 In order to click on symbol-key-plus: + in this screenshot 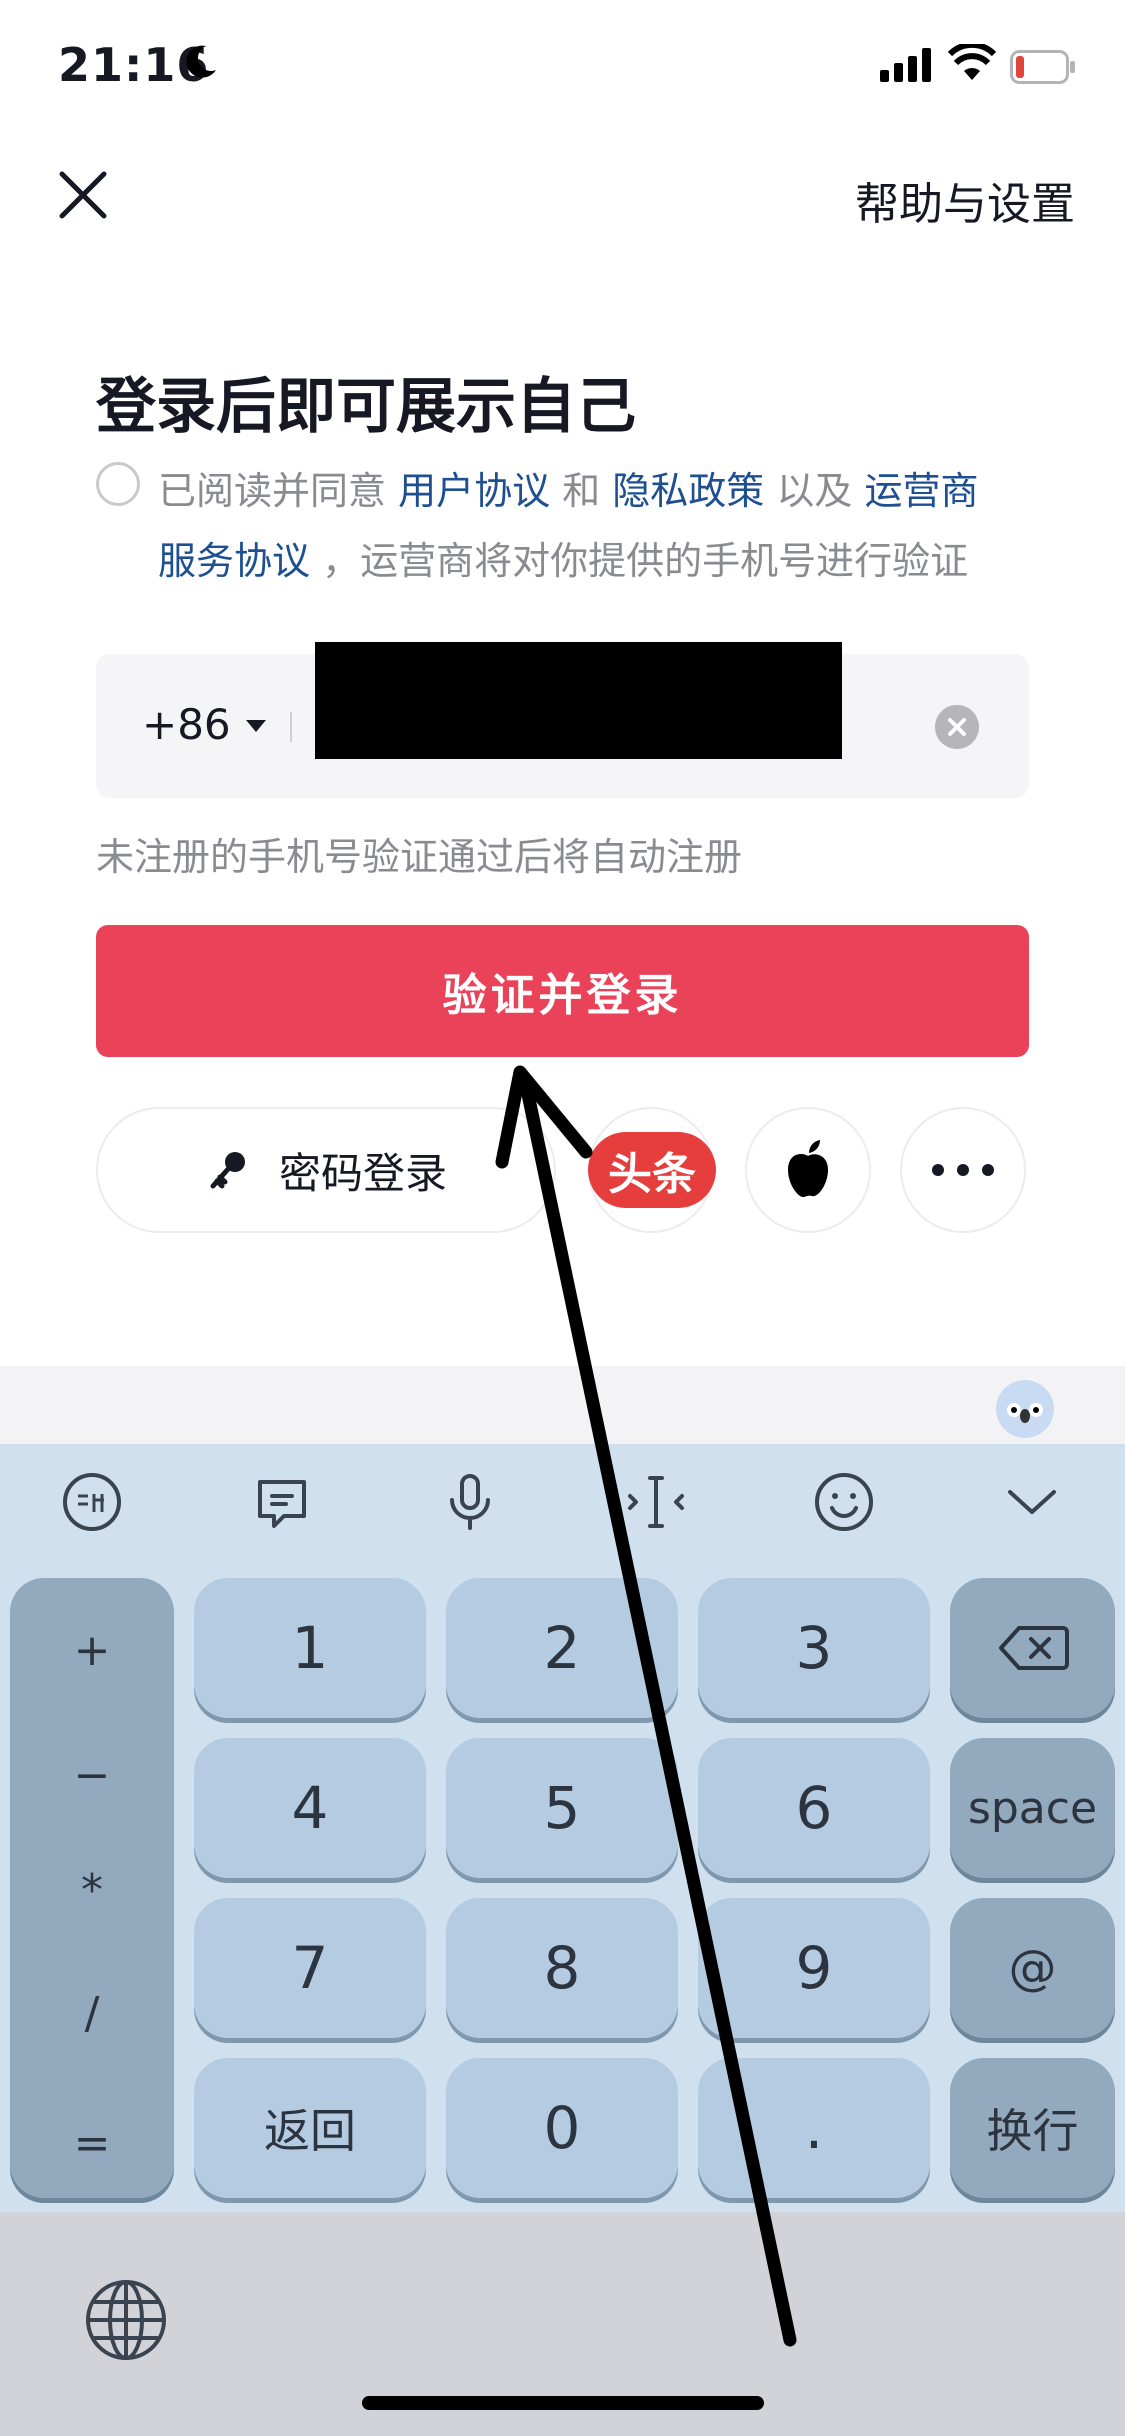, I will do `click(92, 1650)`.